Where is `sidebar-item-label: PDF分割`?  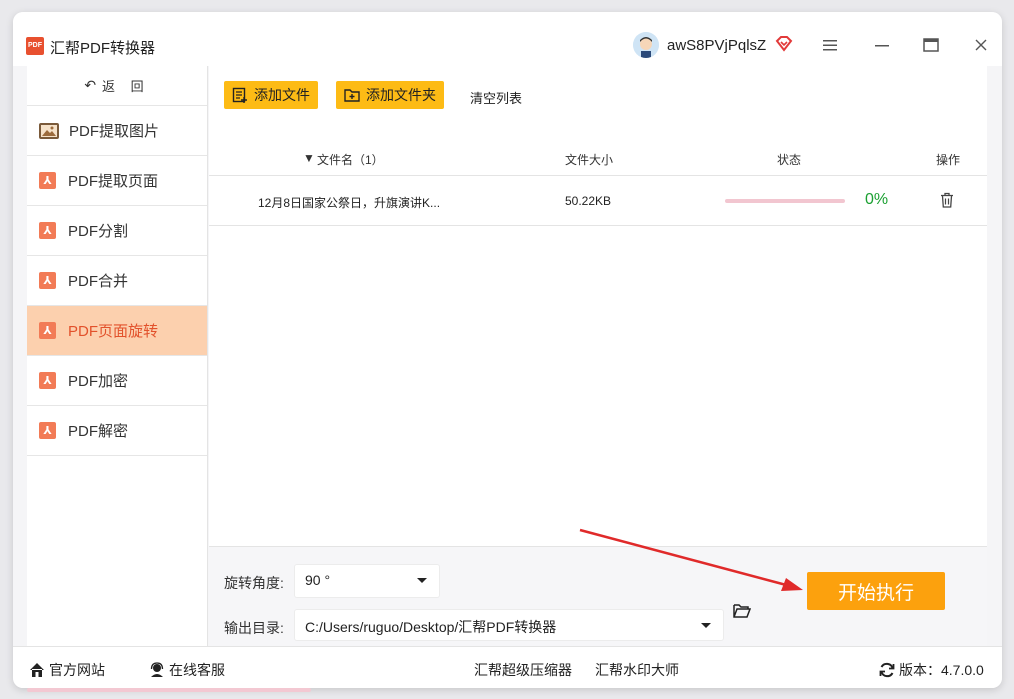
sidebar-item-label: PDF分割 is located at coordinates (98, 231).